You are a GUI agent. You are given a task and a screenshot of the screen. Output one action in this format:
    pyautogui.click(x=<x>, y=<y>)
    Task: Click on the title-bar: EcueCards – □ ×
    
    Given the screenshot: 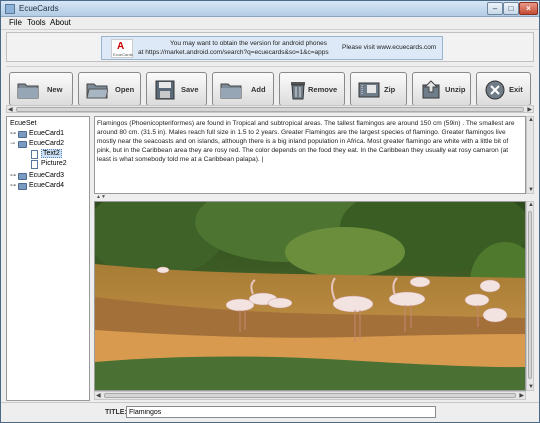 What is the action you would take?
    pyautogui.click(x=270, y=9)
    